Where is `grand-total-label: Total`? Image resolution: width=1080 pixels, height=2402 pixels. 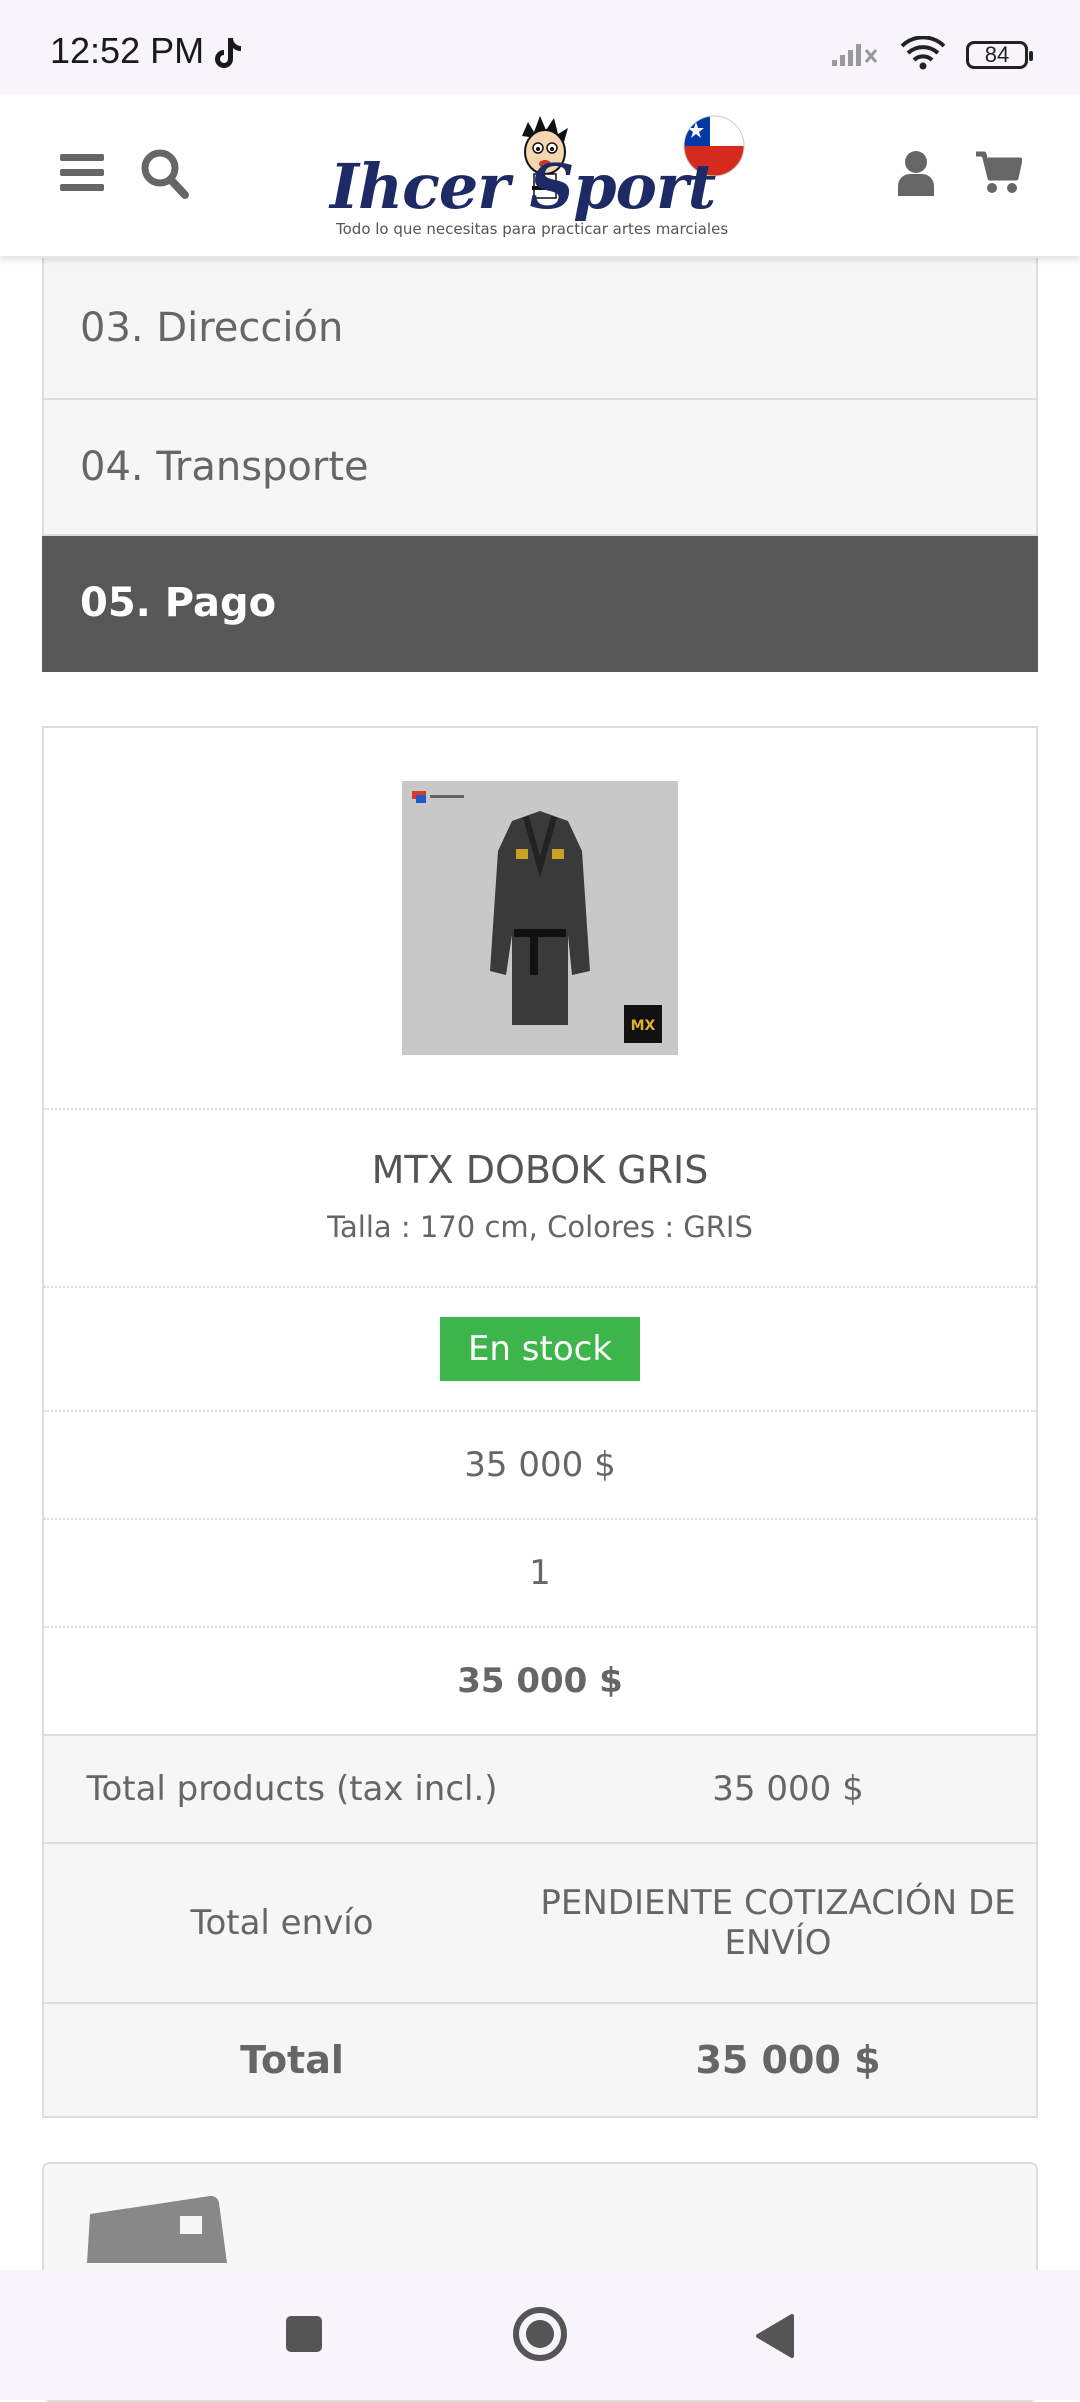
grand-total-label: Total is located at coordinates (292, 2060).